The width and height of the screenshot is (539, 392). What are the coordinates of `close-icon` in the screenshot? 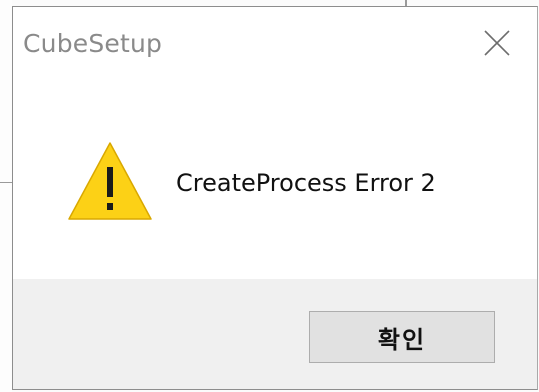 It's located at (497, 43).